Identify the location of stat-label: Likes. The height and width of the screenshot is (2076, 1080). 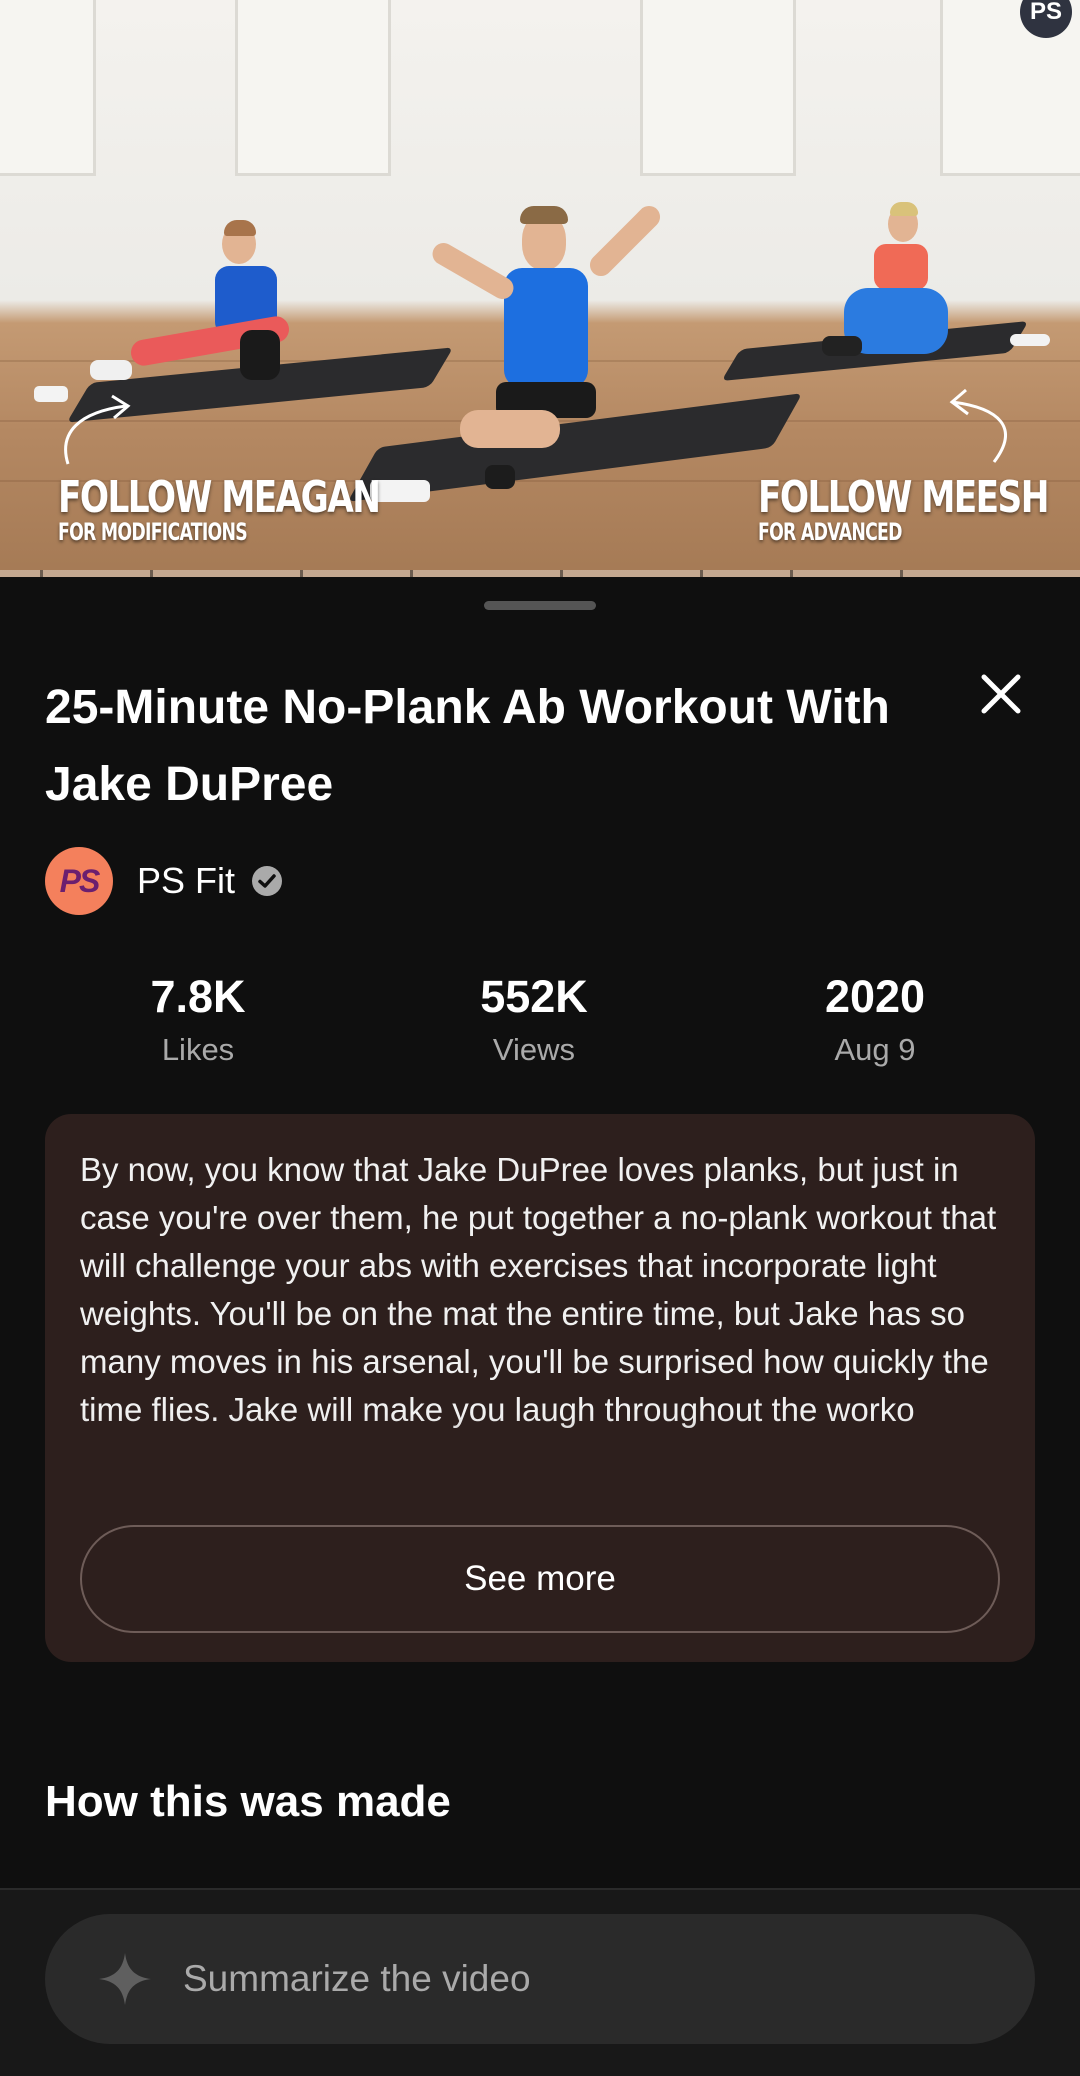
(198, 1049).